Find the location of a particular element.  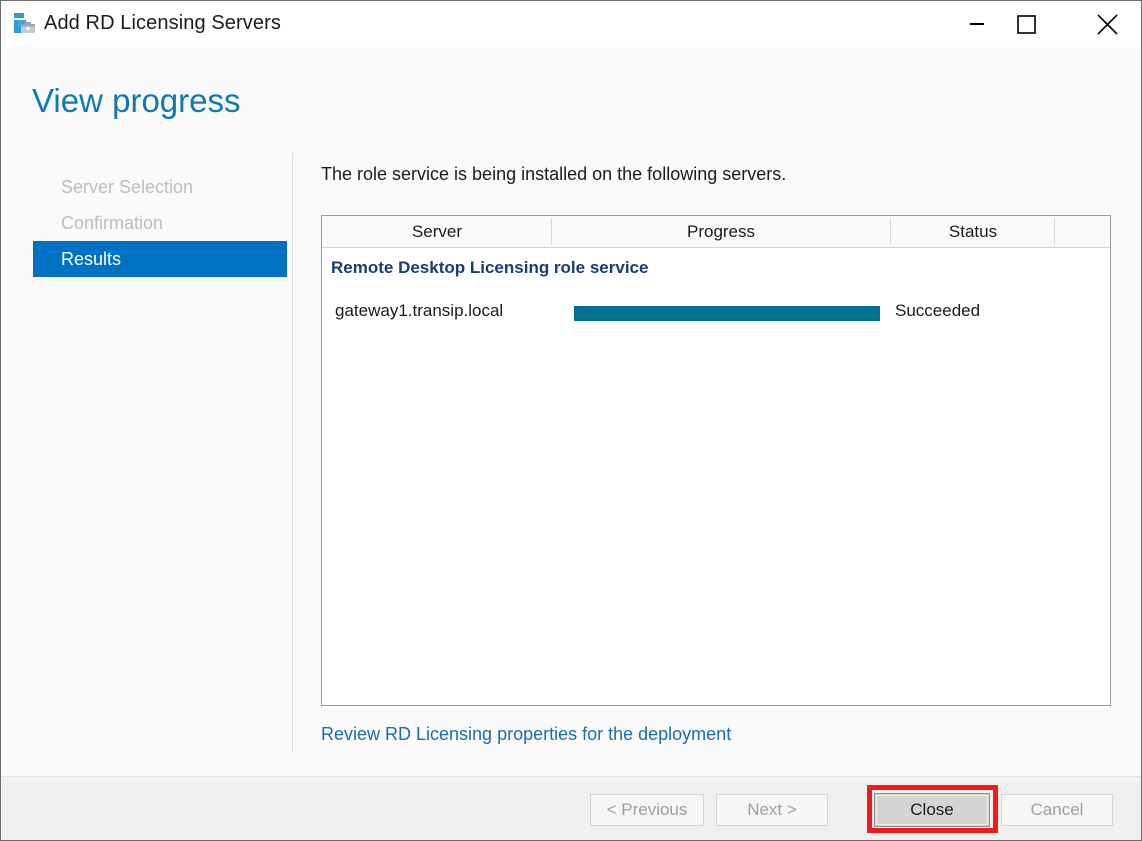

table-header-row: Server Progress Status is located at coordinates (716, 232).